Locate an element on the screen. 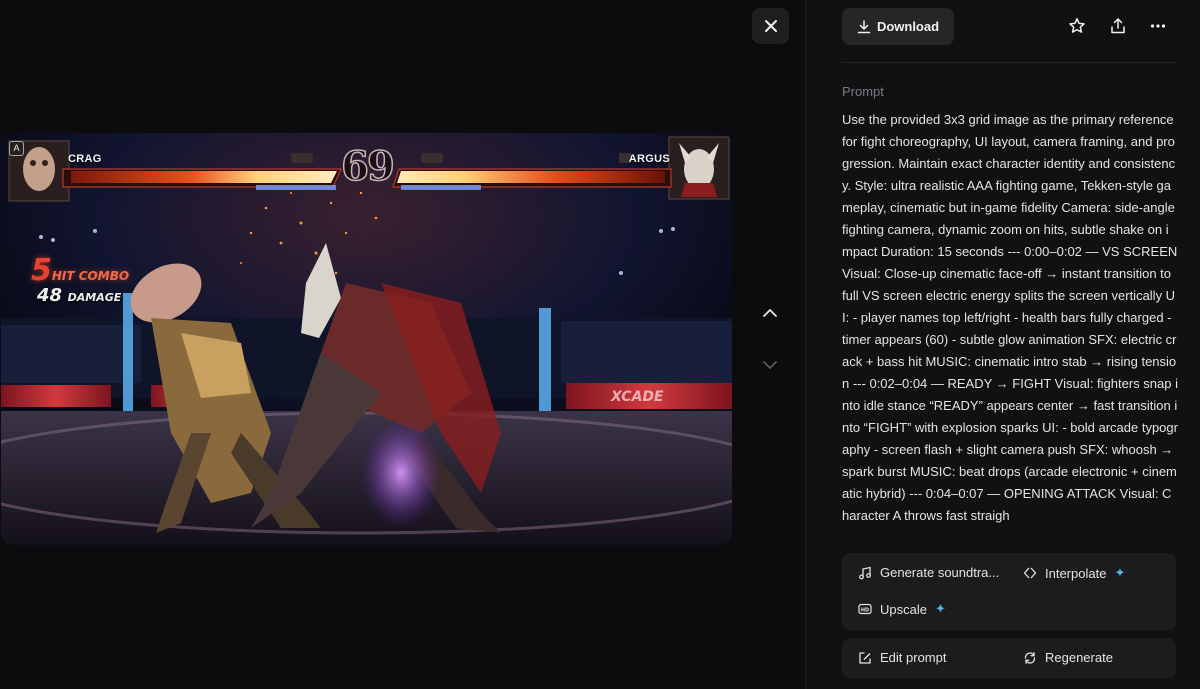 The image size is (1200, 689). prompt-actions: Edit prompt Regenerate is located at coordinates (1009, 658).